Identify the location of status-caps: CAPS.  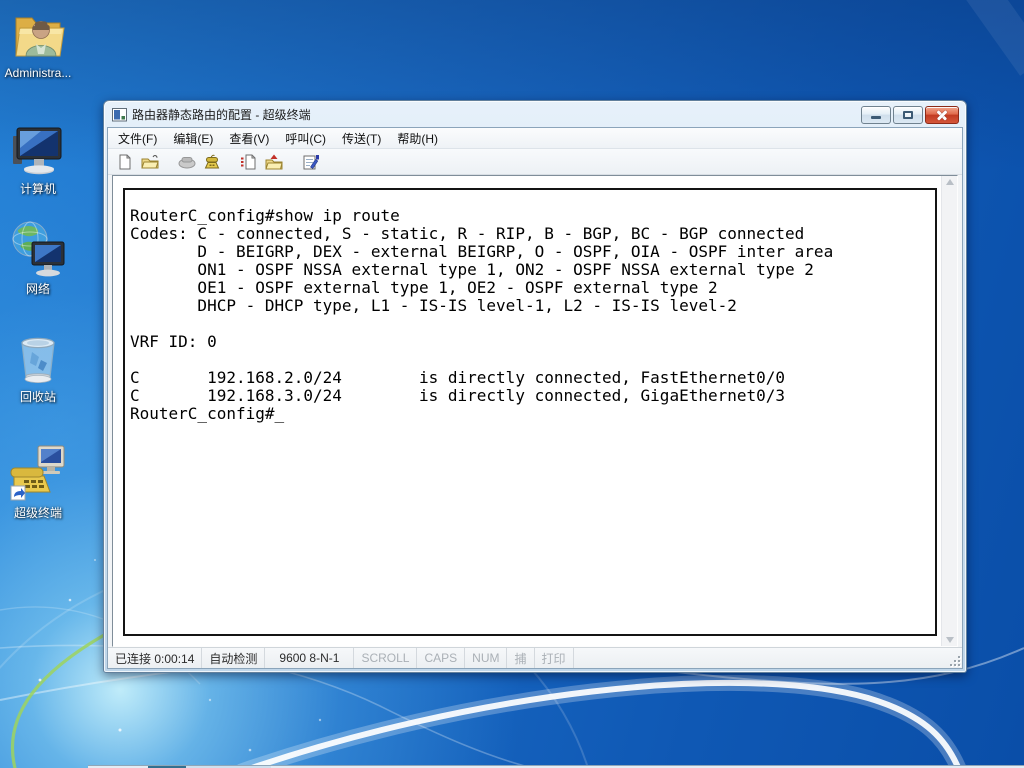
(441, 658).